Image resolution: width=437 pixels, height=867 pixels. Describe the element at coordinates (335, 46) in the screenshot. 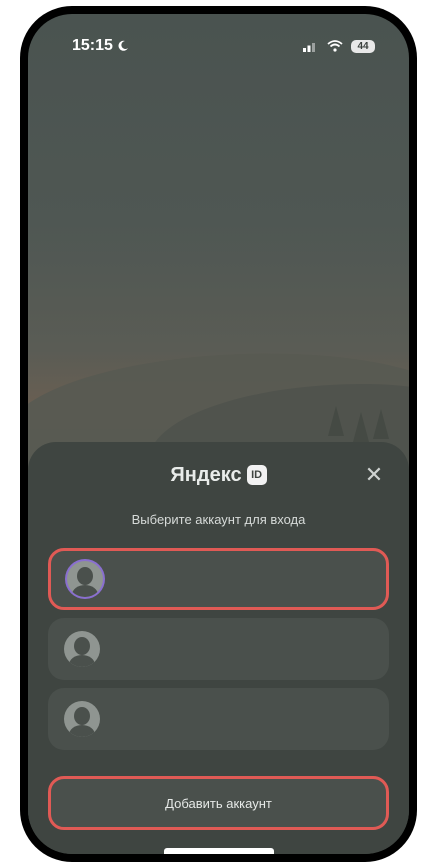

I see `wifi-icon` at that location.